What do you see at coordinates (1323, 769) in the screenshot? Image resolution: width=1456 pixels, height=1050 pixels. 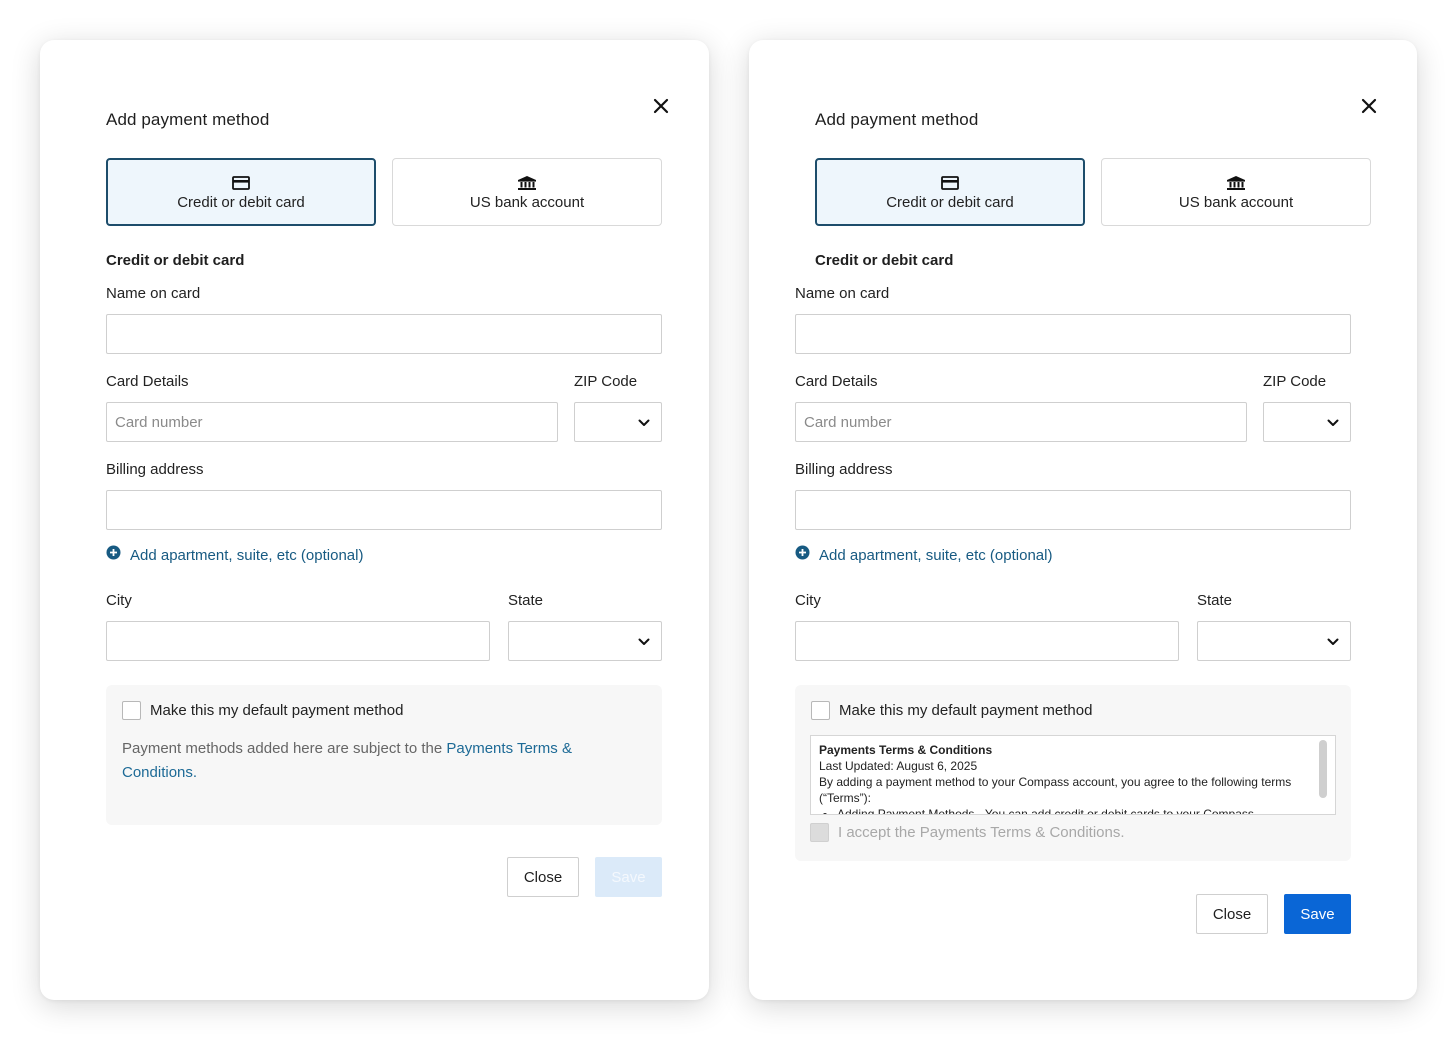 I see `scrollbar-thumb` at bounding box center [1323, 769].